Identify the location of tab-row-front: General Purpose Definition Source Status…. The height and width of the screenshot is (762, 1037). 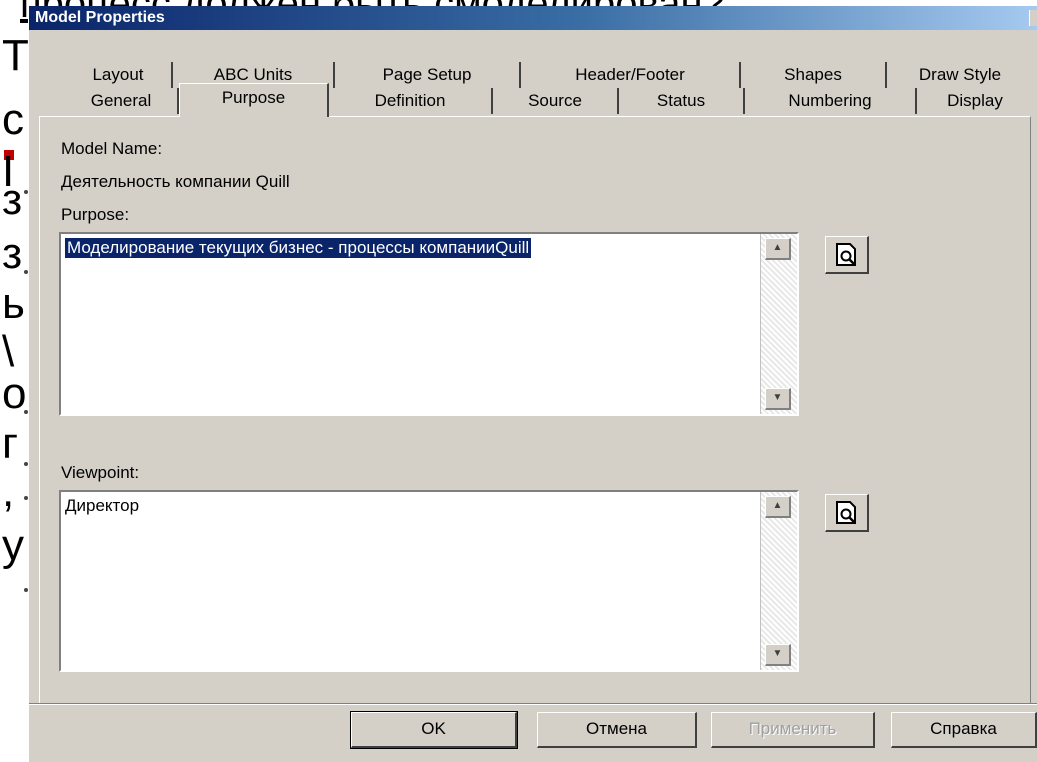
(533, 100).